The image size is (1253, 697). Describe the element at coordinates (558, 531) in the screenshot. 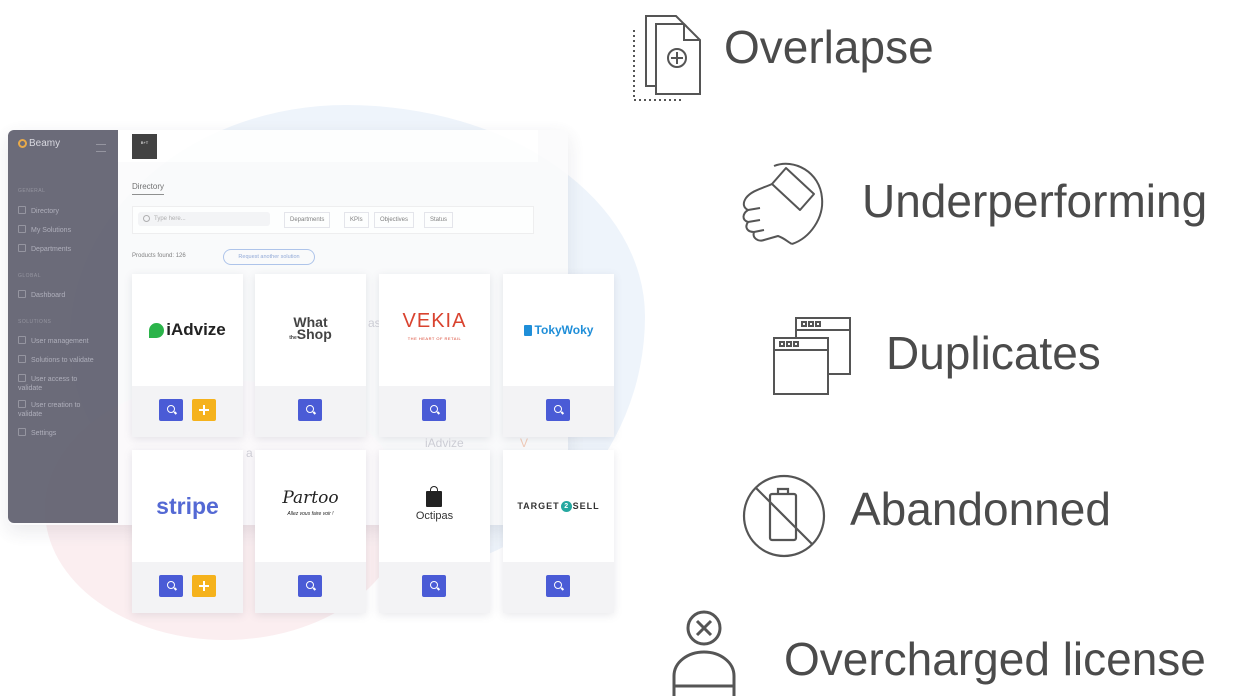

I see `product-card-target2sell: TARGET 2 SELL` at that location.